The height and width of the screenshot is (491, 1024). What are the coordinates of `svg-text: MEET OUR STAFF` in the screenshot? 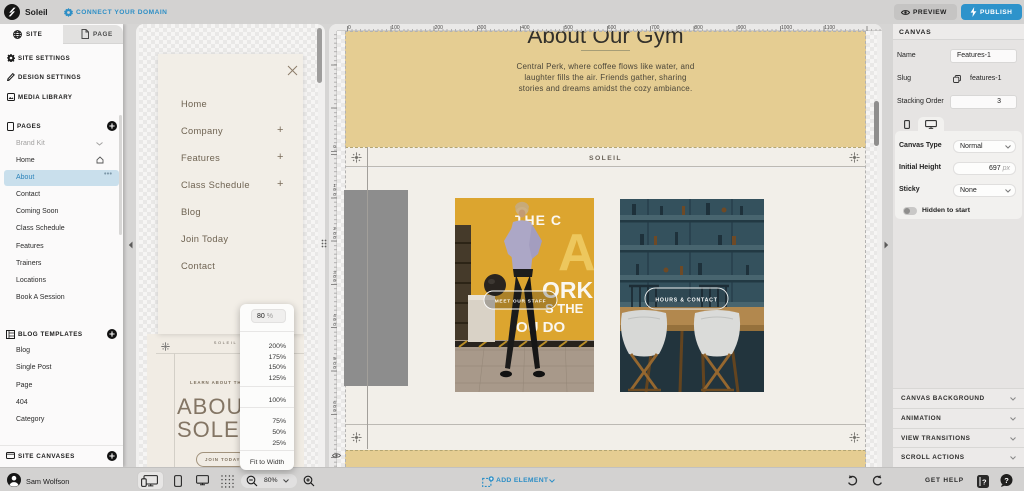 It's located at (521, 302).